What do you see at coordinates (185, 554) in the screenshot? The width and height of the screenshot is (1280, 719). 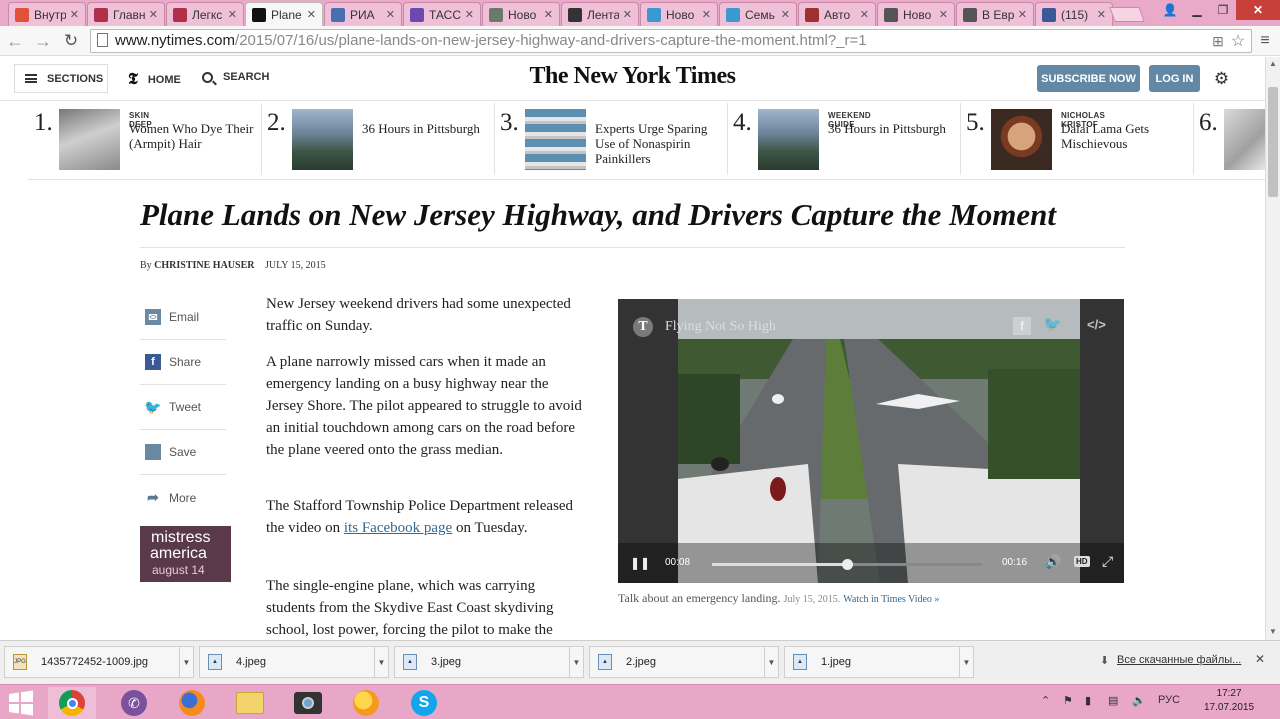 I see `mistress-america-ad: mistress america august 14` at bounding box center [185, 554].